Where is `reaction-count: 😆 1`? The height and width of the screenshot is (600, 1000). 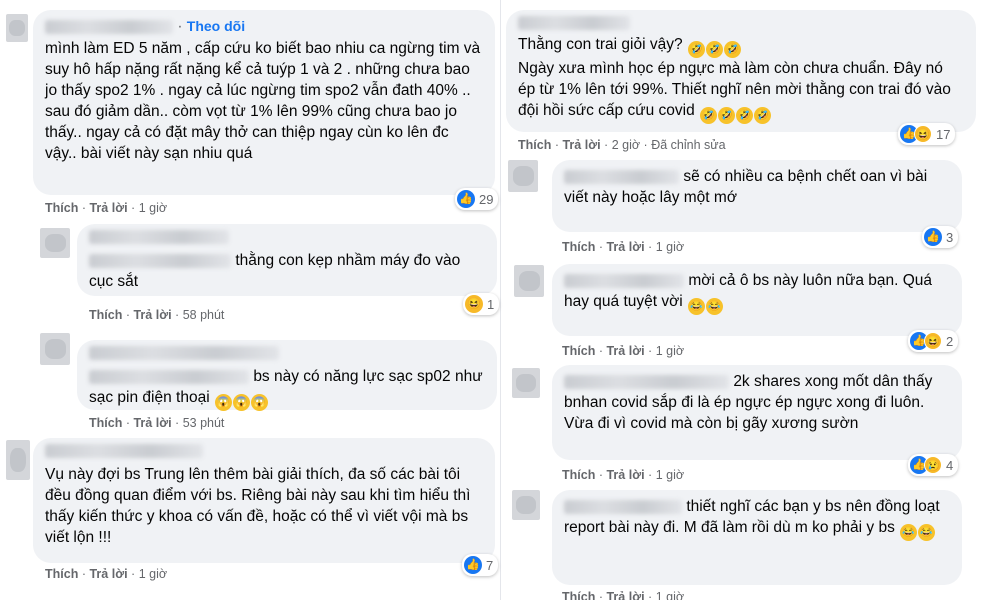
reaction-count: 😆 1 is located at coordinates (481, 304).